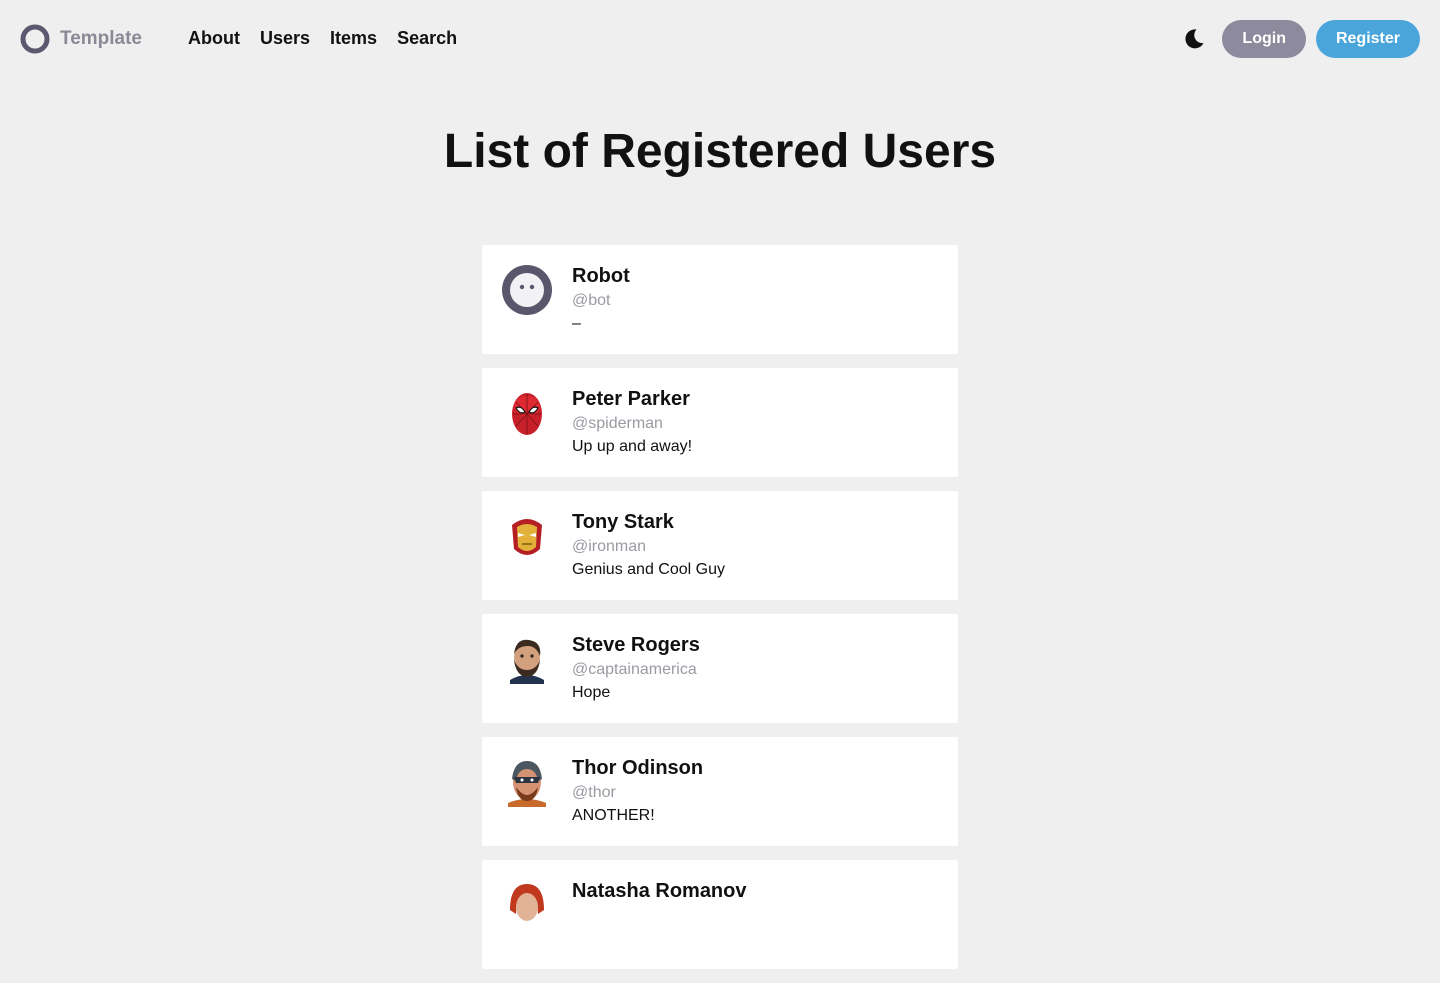 The image size is (1440, 983). Describe the element at coordinates (720, 914) in the screenshot. I see `user-card: Natasha Romanov` at that location.